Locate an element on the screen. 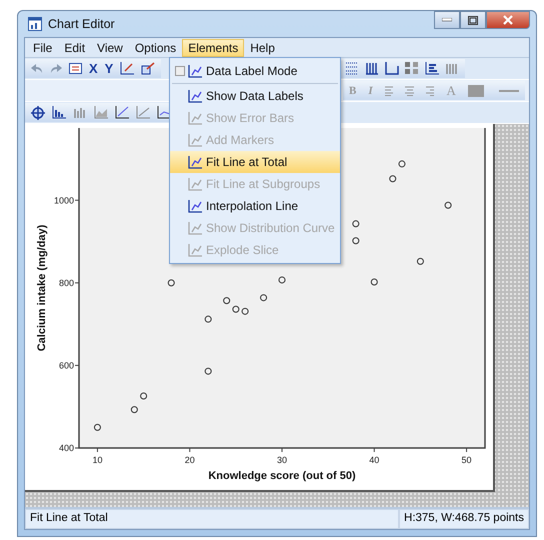  maximize-button is located at coordinates (473, 20).